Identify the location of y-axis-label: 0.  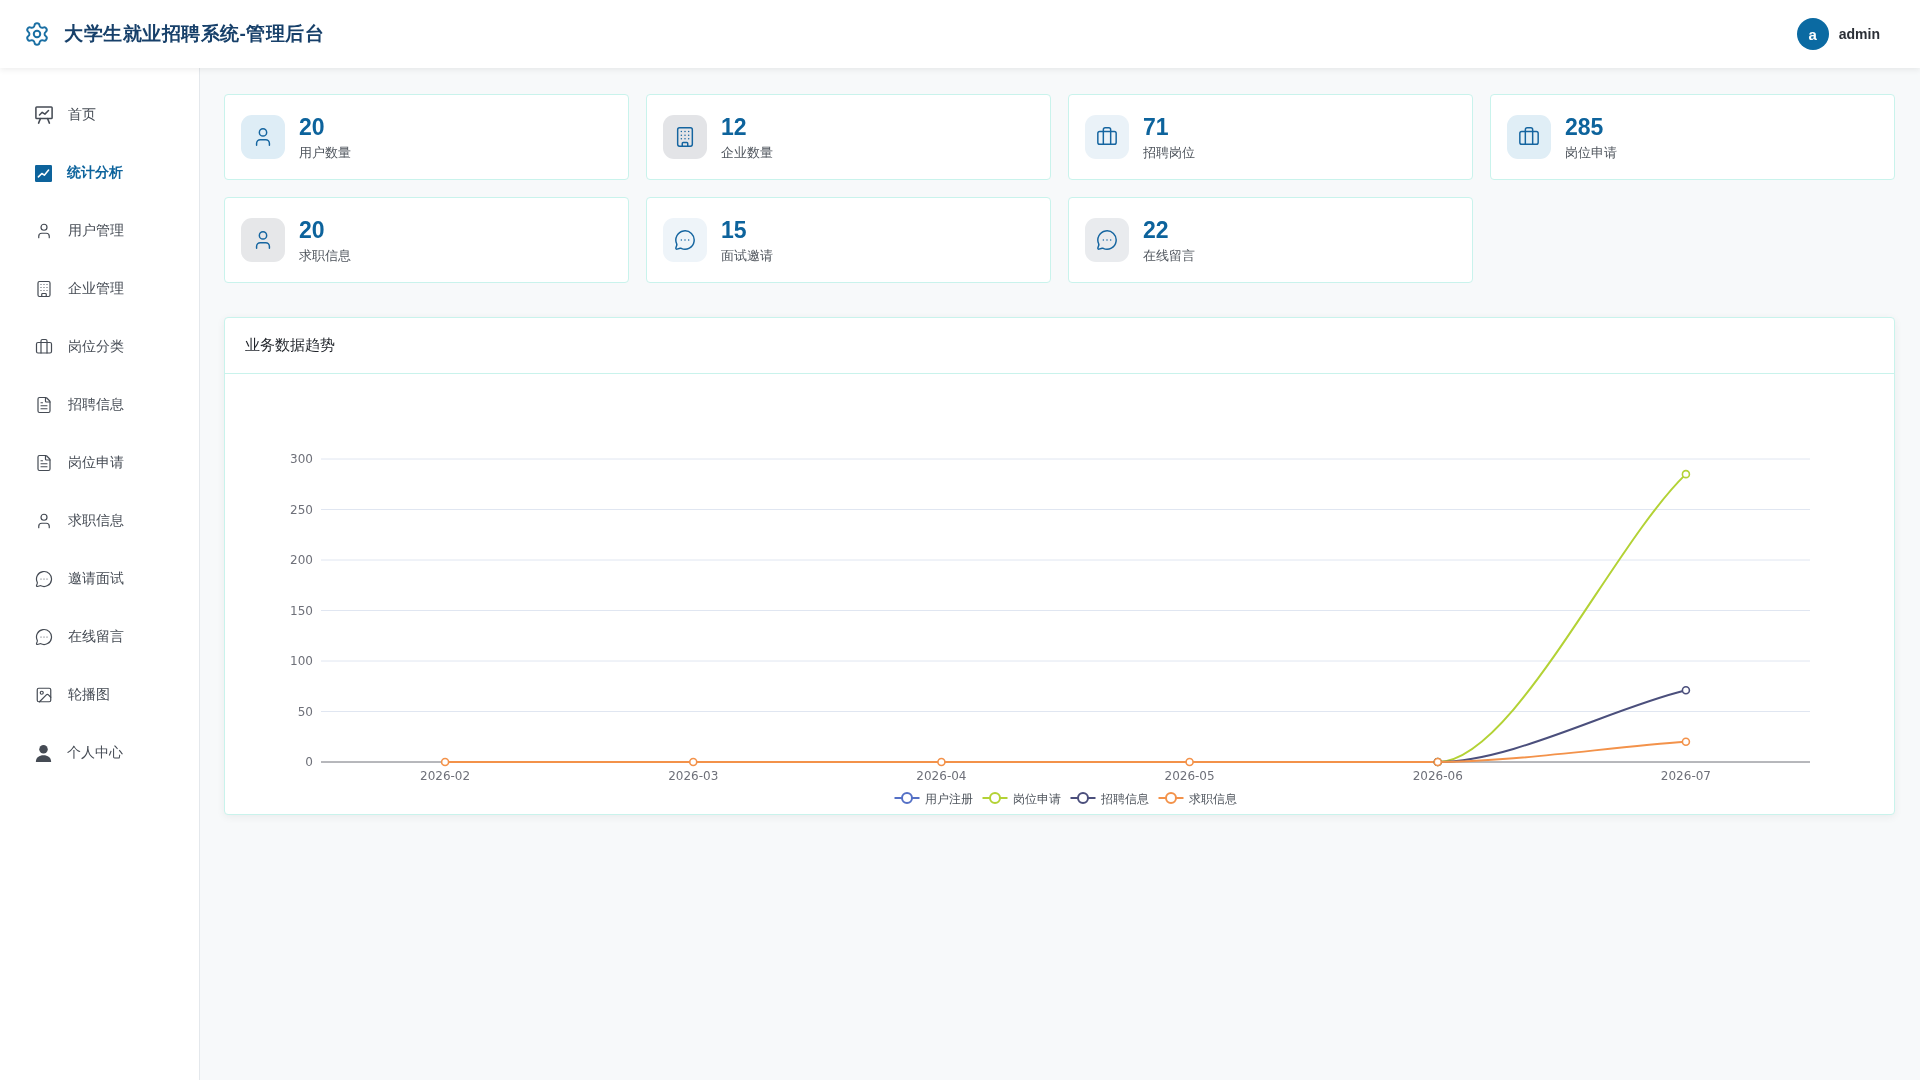
(309, 762).